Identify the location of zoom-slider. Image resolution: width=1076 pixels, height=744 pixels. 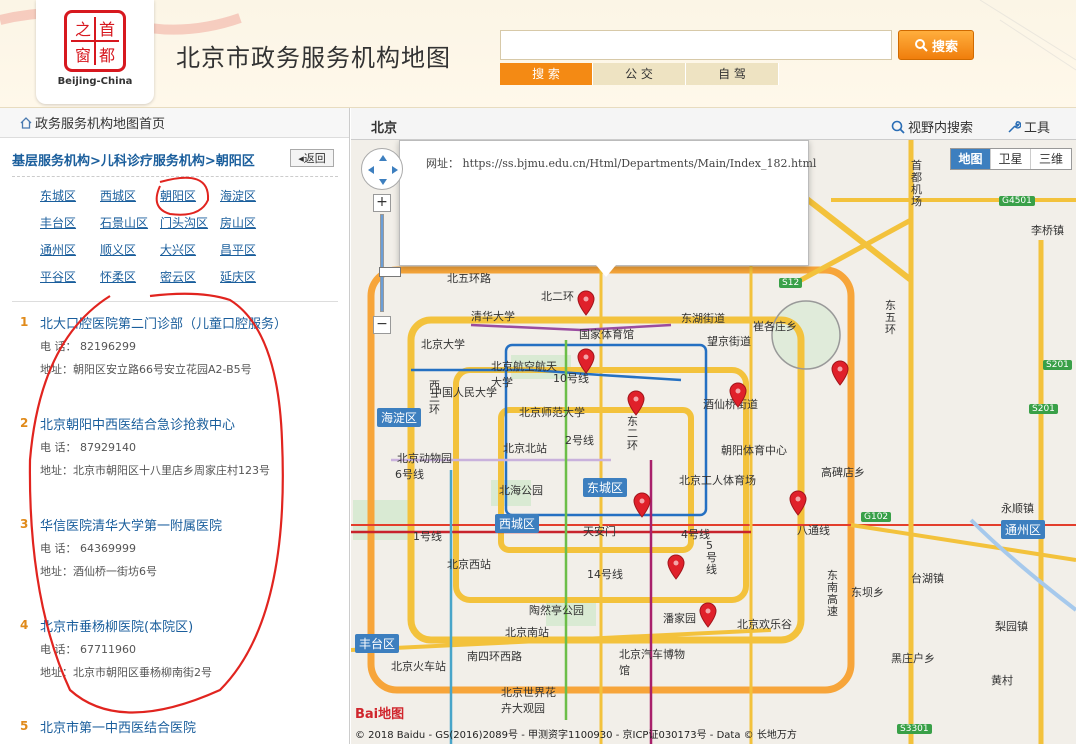
(390, 263).